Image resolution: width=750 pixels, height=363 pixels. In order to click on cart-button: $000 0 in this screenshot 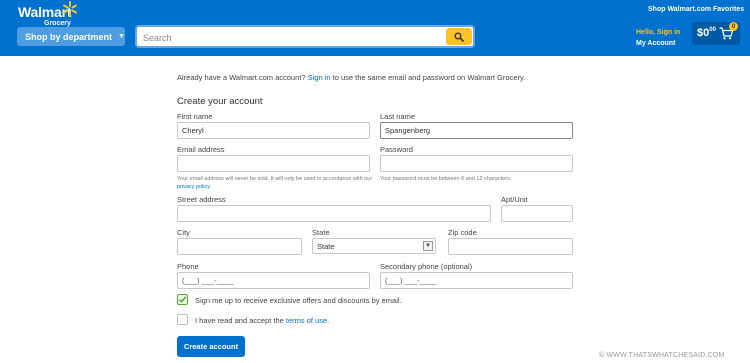, I will do `click(716, 33)`.